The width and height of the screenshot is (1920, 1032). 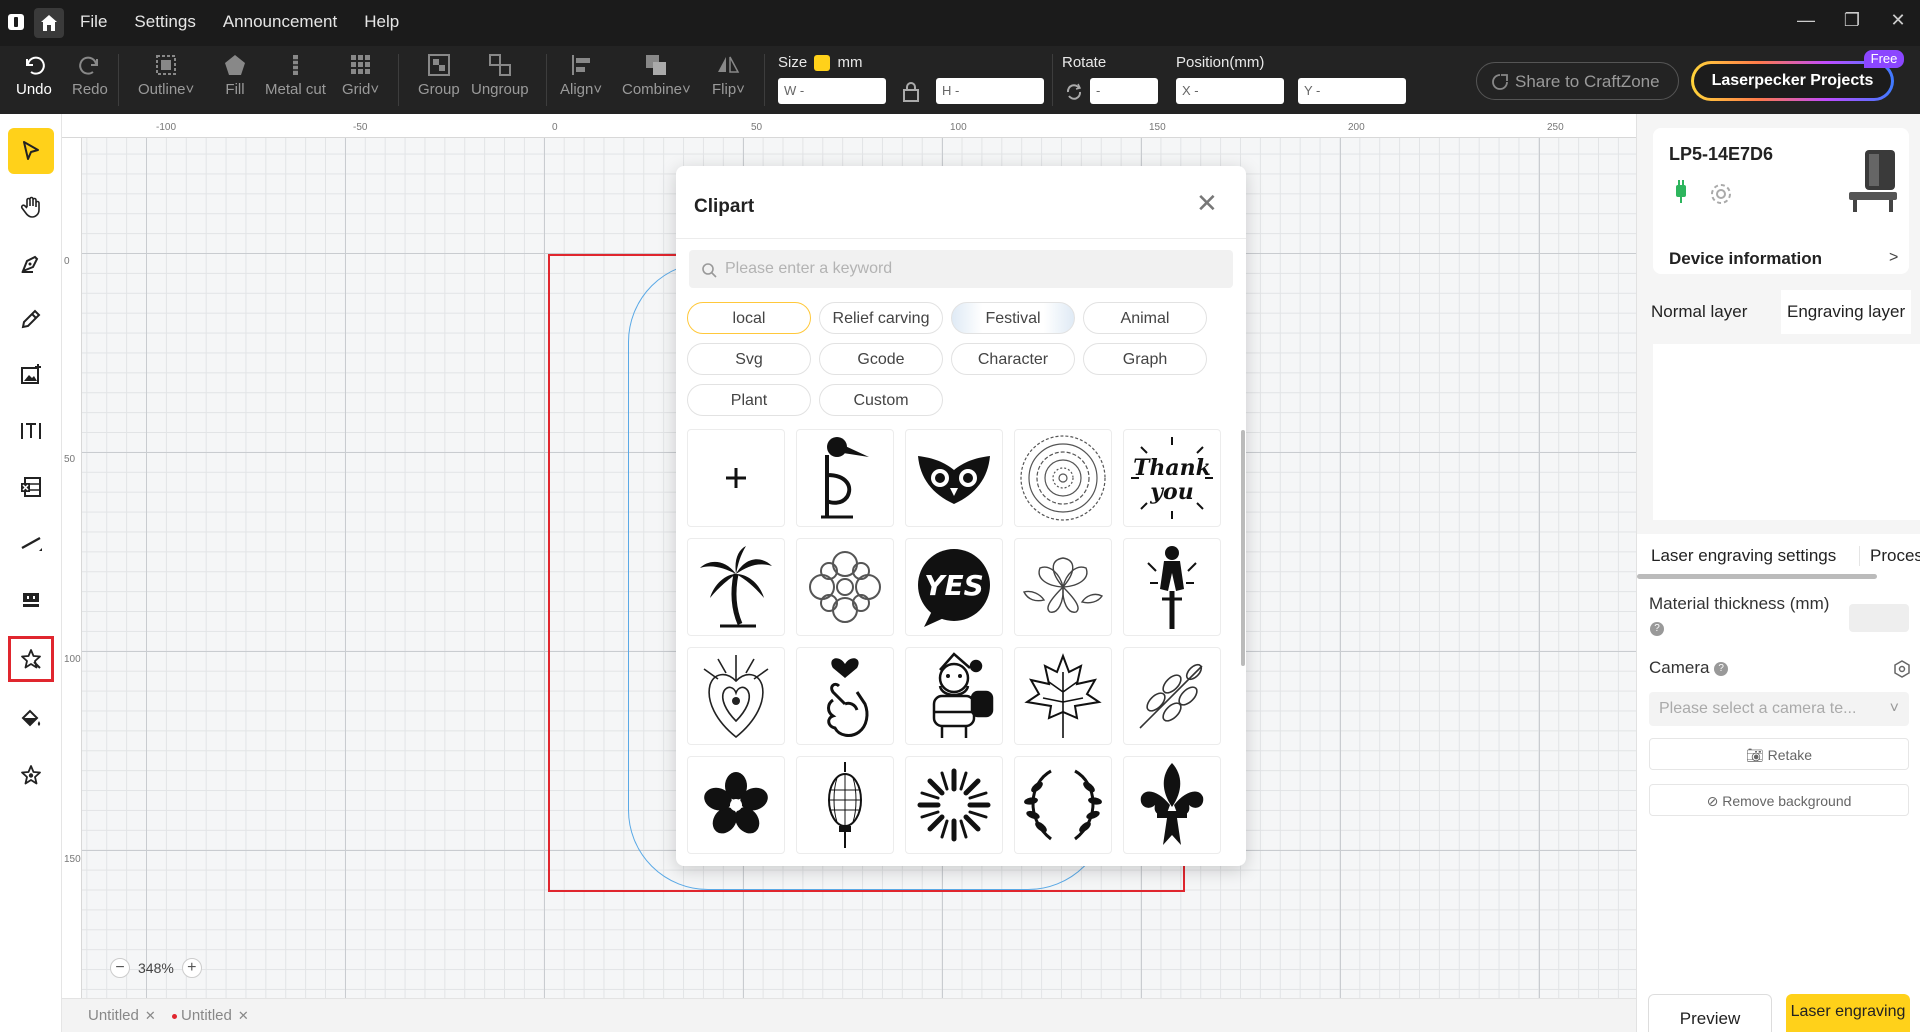 What do you see at coordinates (954, 478) in the screenshot?
I see `clipart-item-owl` at bounding box center [954, 478].